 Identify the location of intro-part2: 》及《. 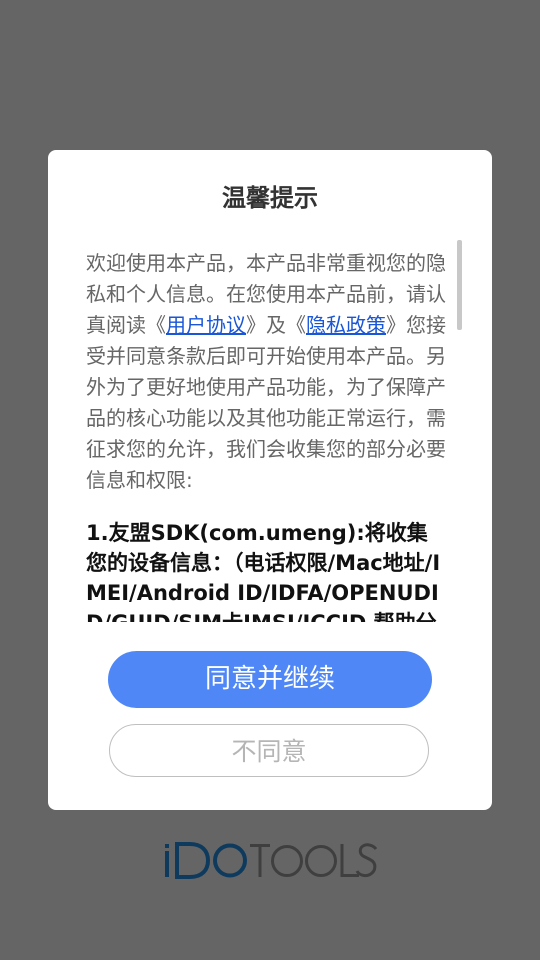
(276, 325).